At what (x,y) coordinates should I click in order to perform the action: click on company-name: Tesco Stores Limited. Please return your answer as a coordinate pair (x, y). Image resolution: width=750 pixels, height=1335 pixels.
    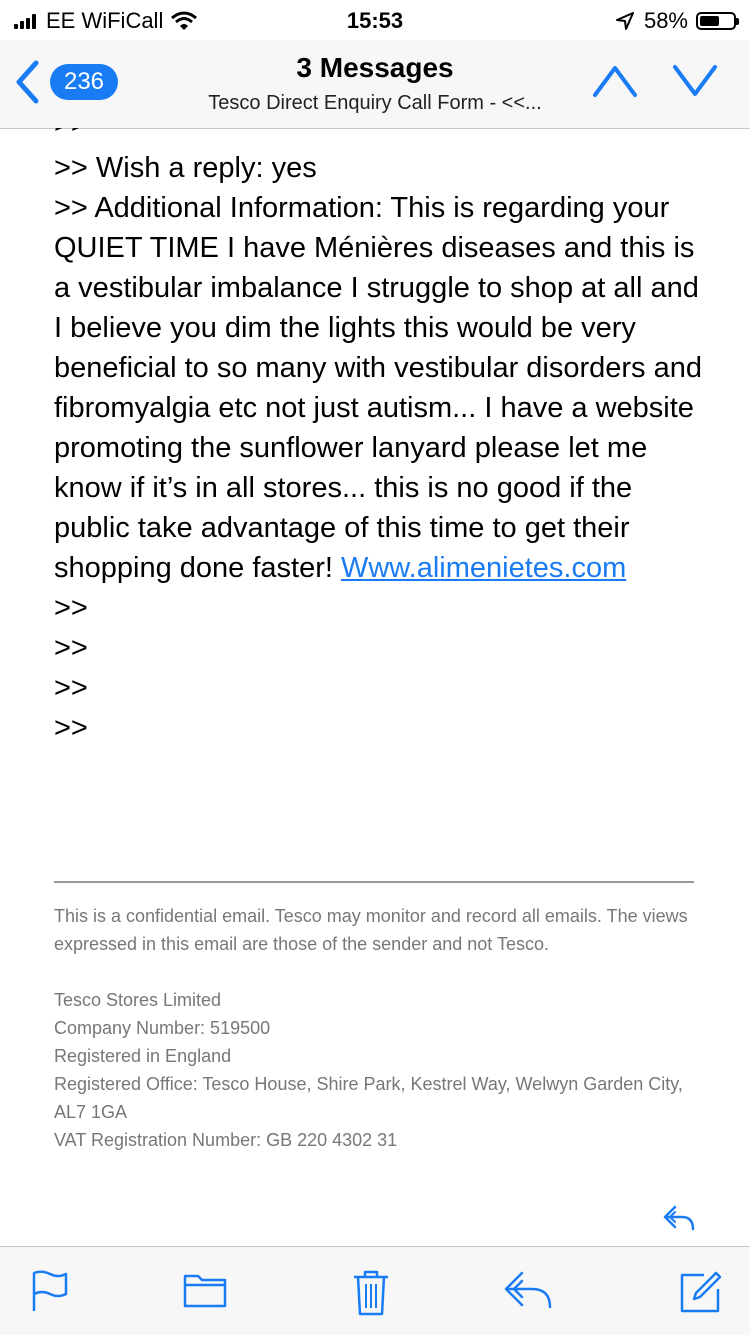
    Looking at the image, I should click on (138, 1000).